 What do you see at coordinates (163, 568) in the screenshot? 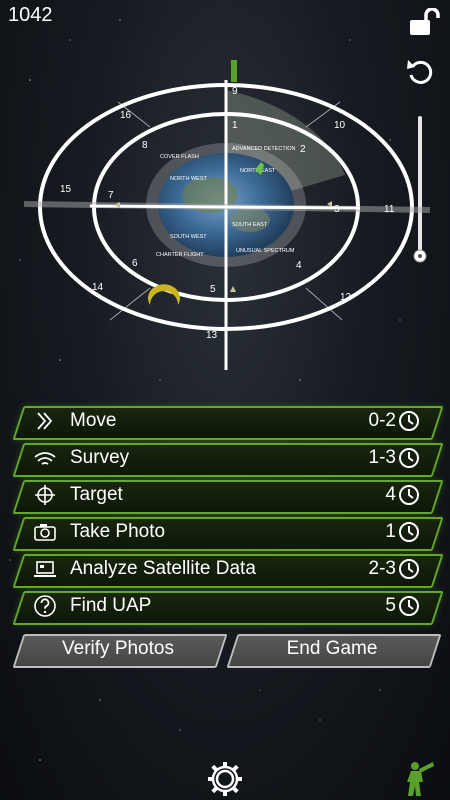
I see `analyze-satellite-data-label: Analyze Satellite Data` at bounding box center [163, 568].